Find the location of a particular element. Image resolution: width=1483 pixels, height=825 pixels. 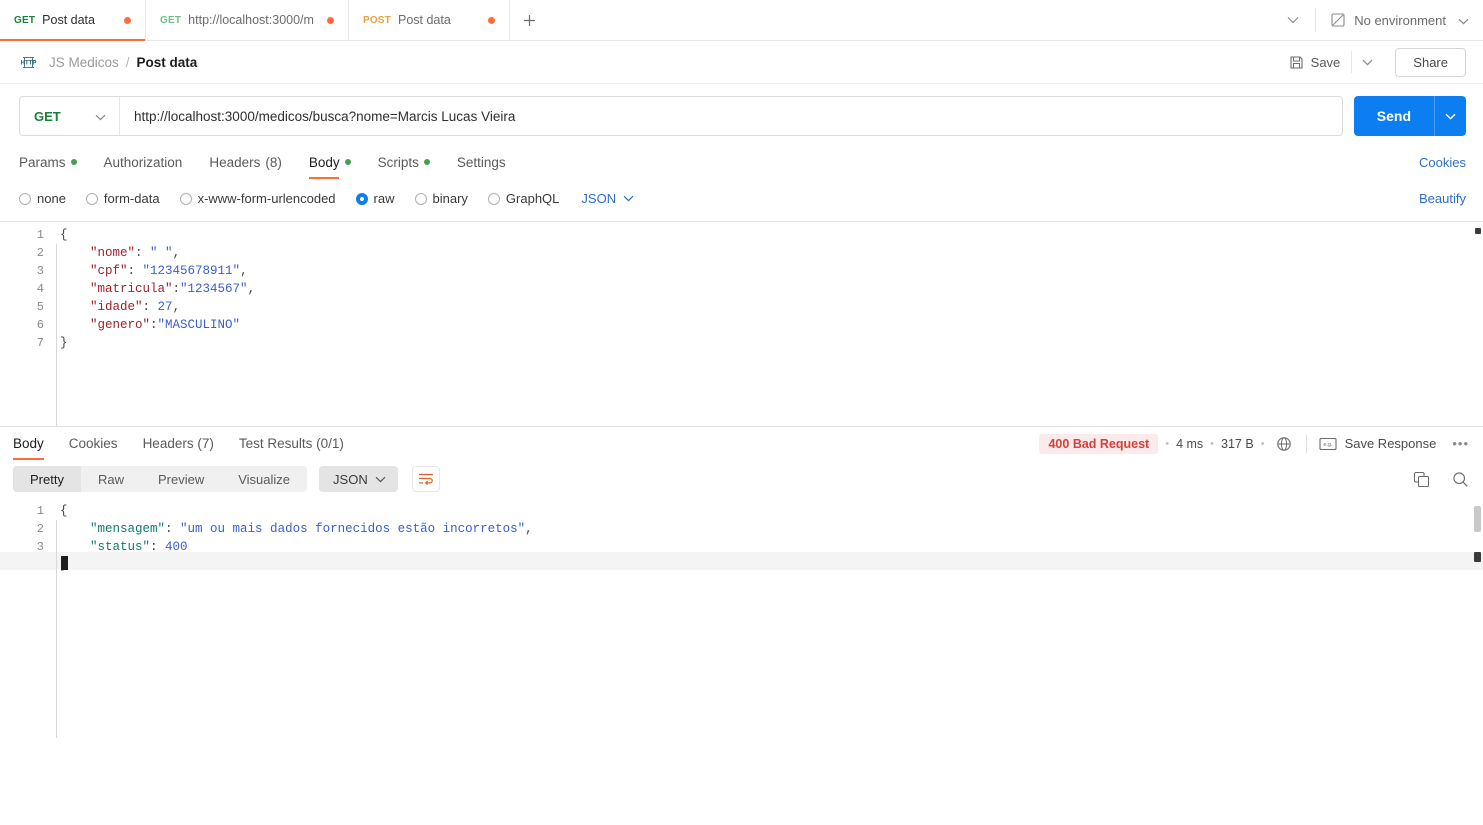

json-brace: } is located at coordinates (64, 343).